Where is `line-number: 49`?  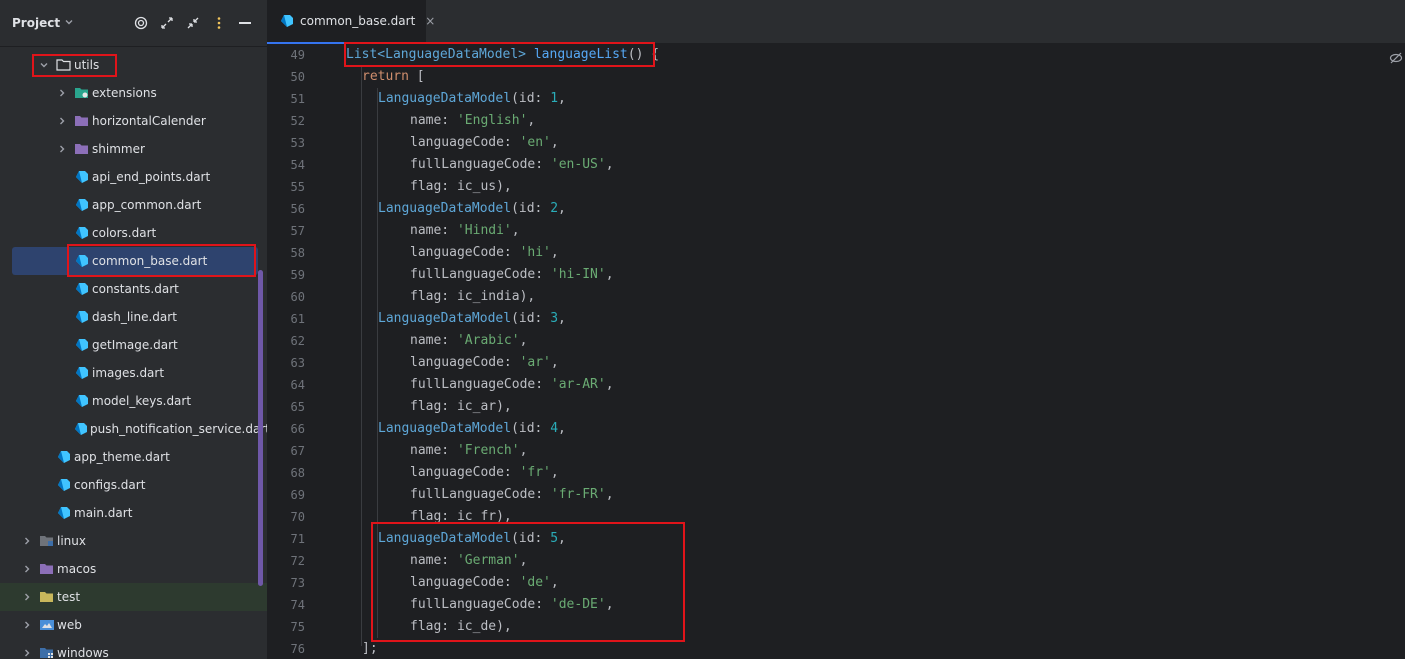 line-number: 49 is located at coordinates (297, 55).